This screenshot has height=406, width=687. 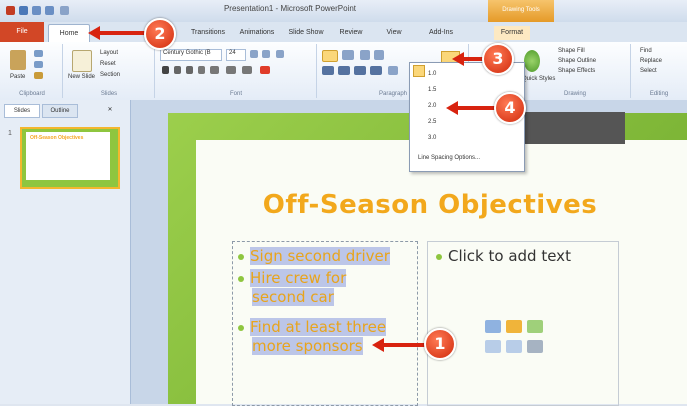 What do you see at coordinates (535, 326) in the screenshot?
I see `insert-smartart-icon` at bounding box center [535, 326].